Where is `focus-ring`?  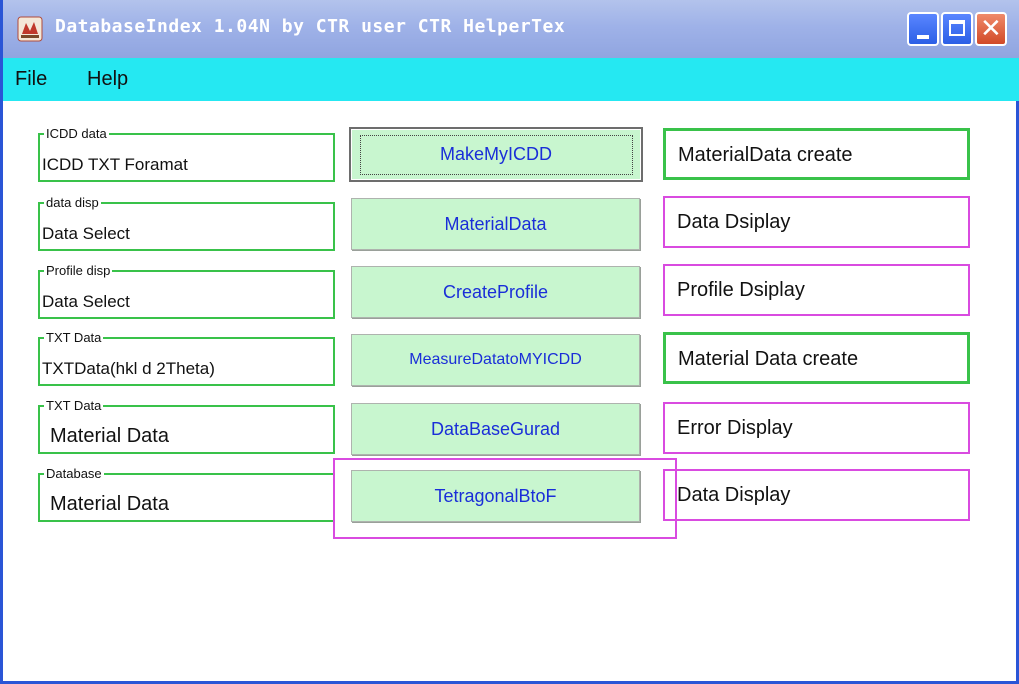 focus-ring is located at coordinates (496, 155).